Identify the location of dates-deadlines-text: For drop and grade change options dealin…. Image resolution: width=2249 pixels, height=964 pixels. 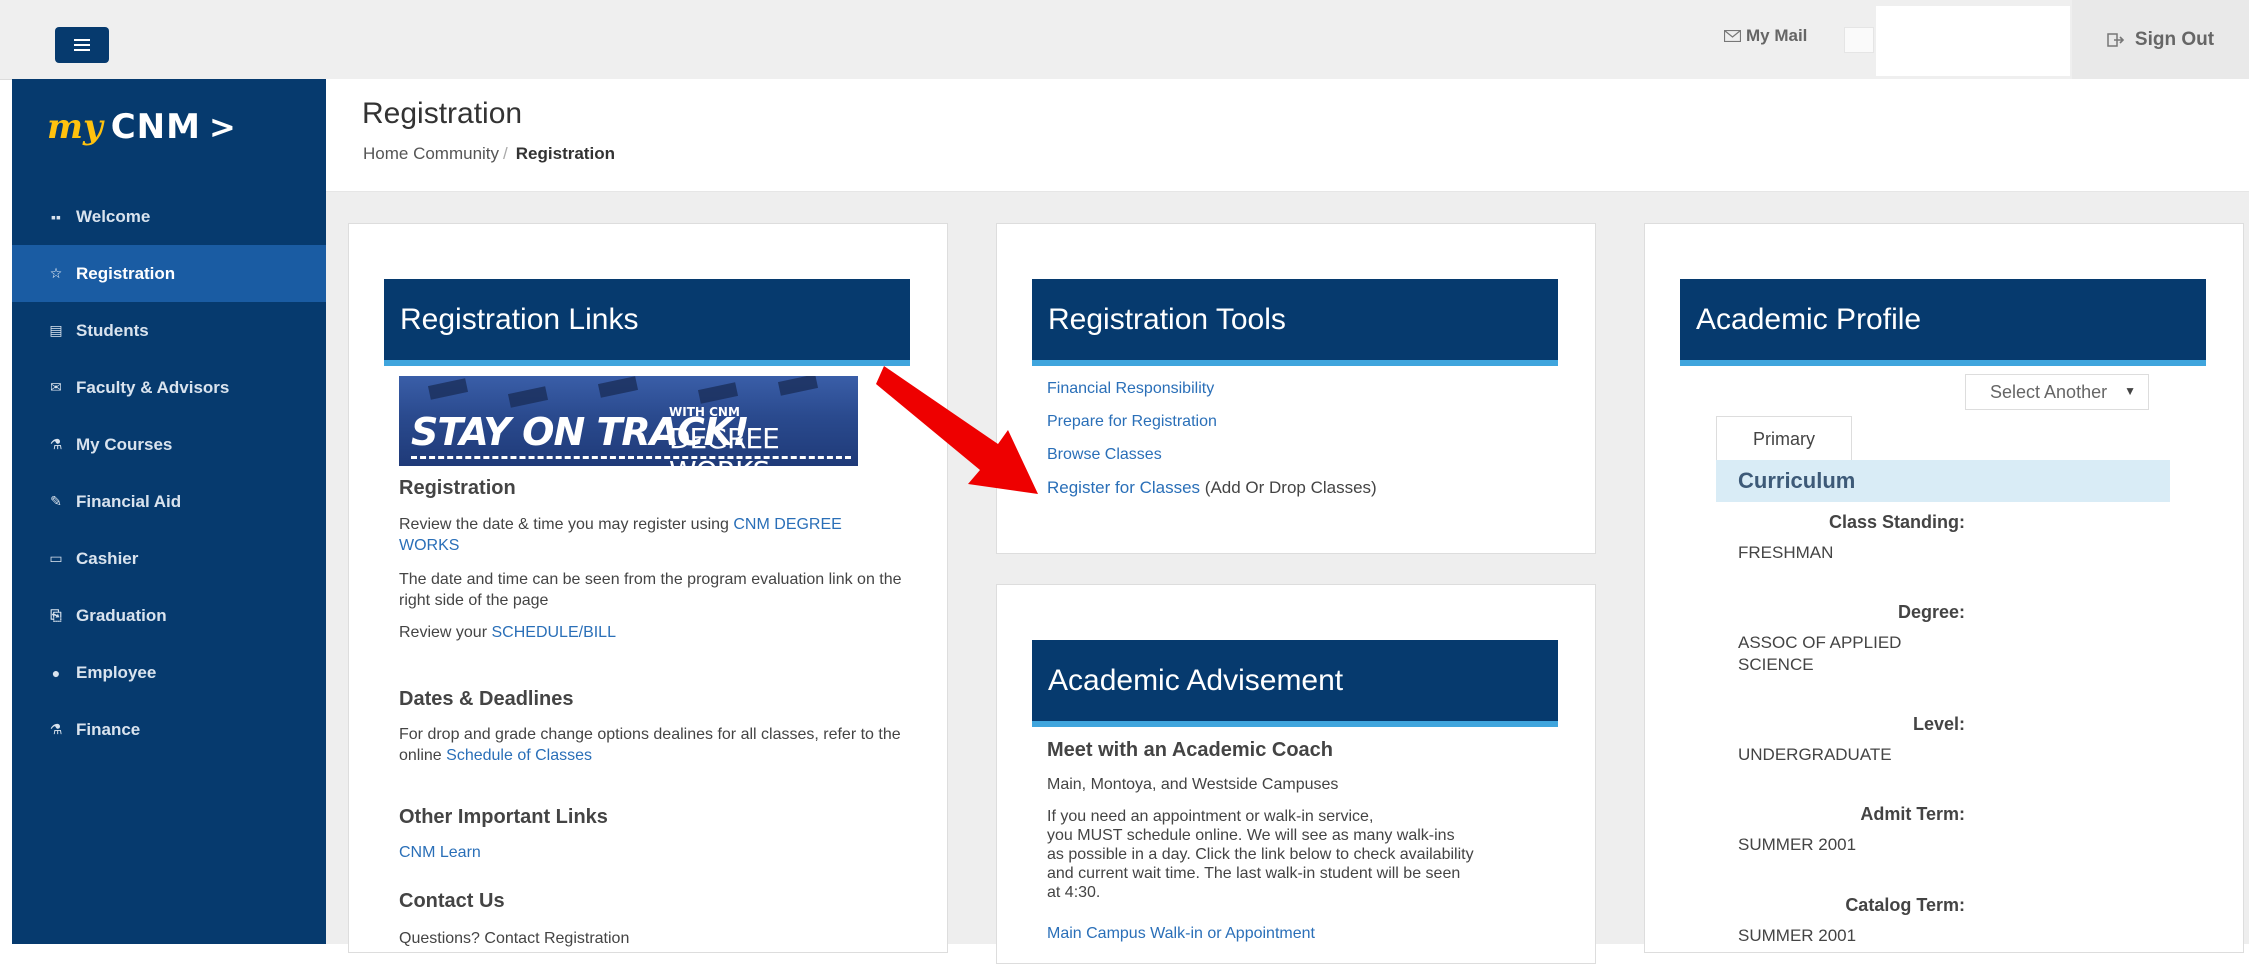
(654, 745).